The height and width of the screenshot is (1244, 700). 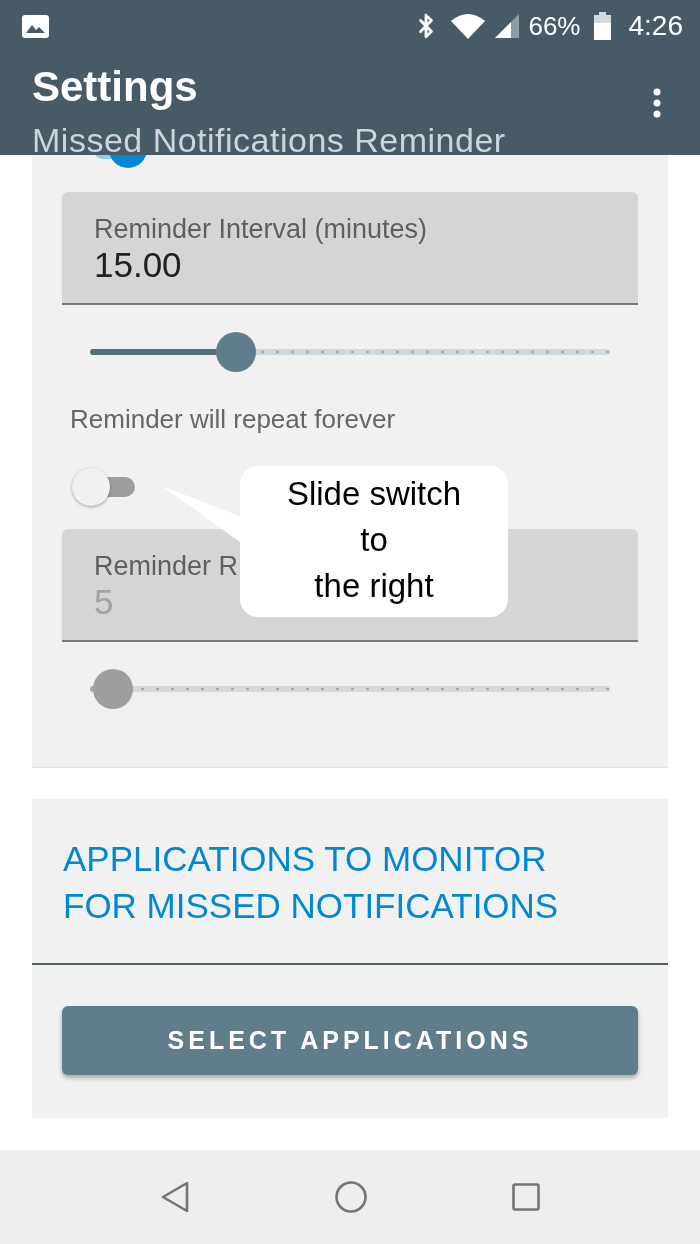 I want to click on section-heading: APPLICATIONS TO MONITOR FOR MISSED NOTIFICATIONS, so click(x=311, y=882).